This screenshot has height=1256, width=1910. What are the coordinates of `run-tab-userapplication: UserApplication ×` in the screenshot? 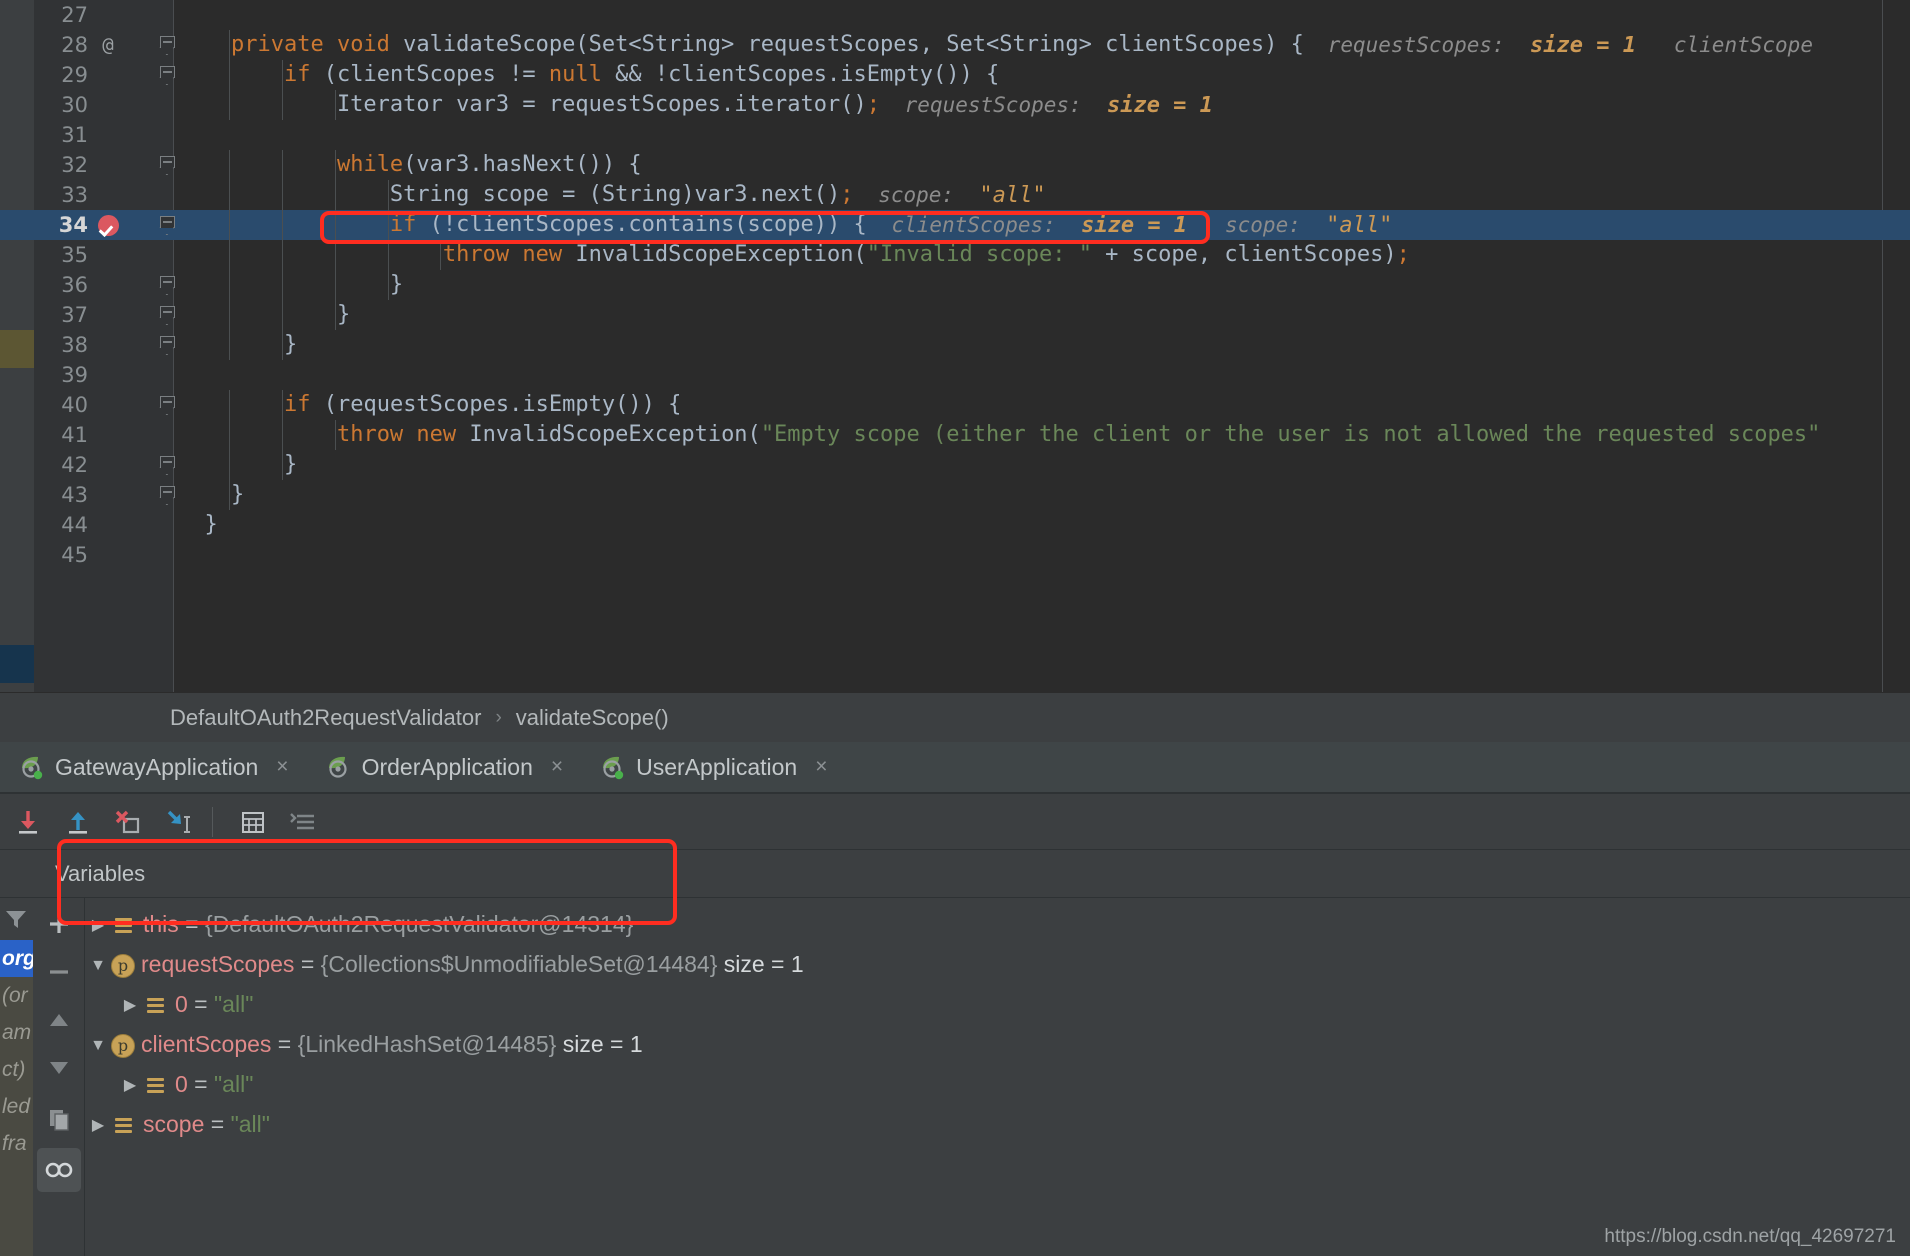 It's located at (713, 767).